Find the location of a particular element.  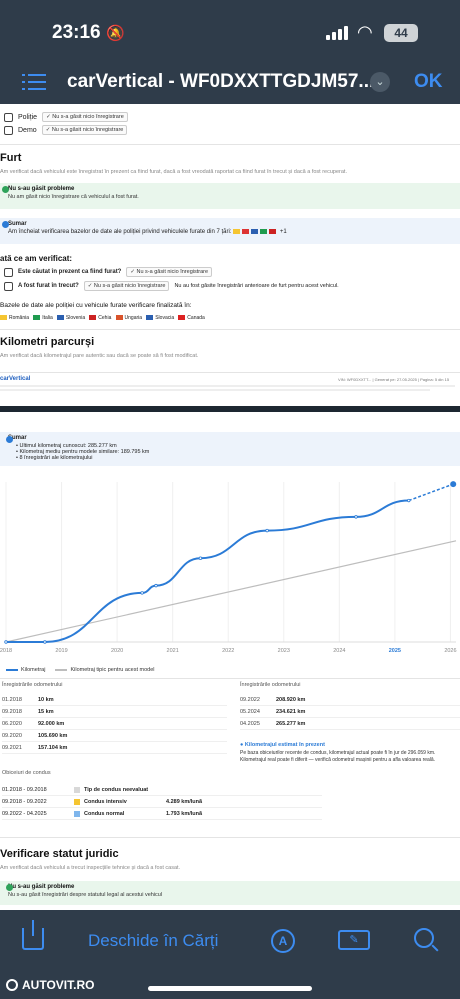

open-in-books-button: Deschide în Cărți is located at coordinates (153, 941).